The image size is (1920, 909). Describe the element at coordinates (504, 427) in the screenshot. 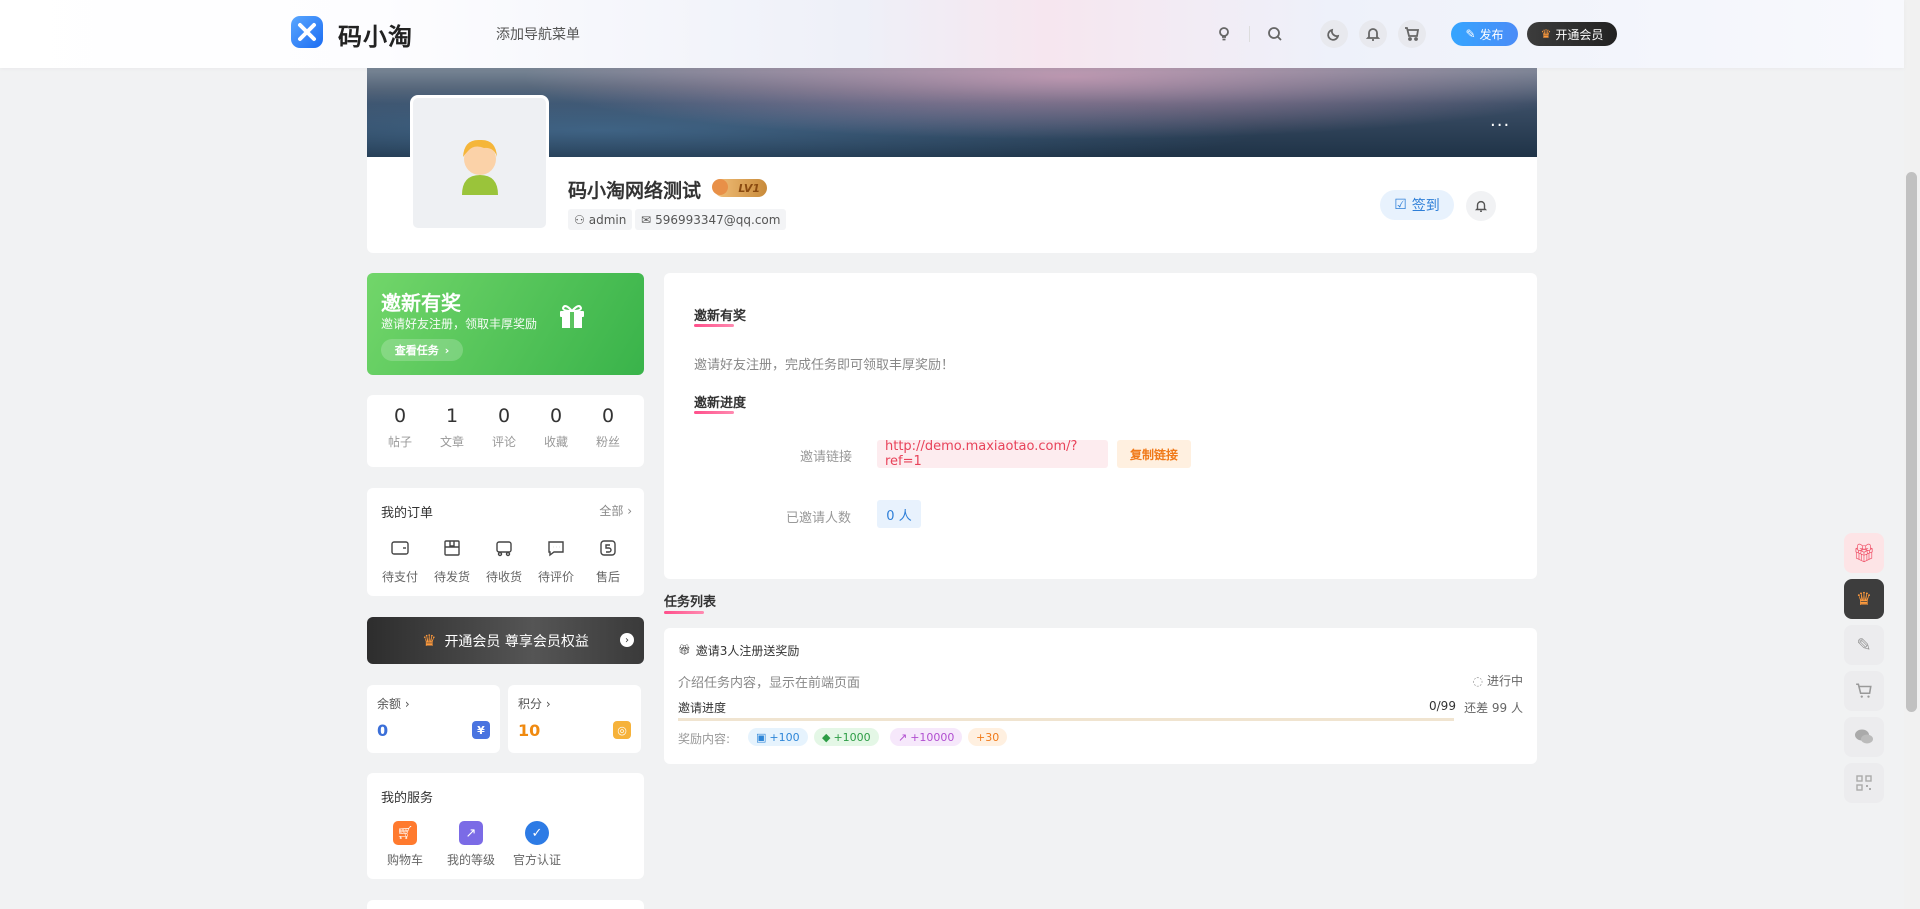

I see `stat-comments: 0 评论` at that location.